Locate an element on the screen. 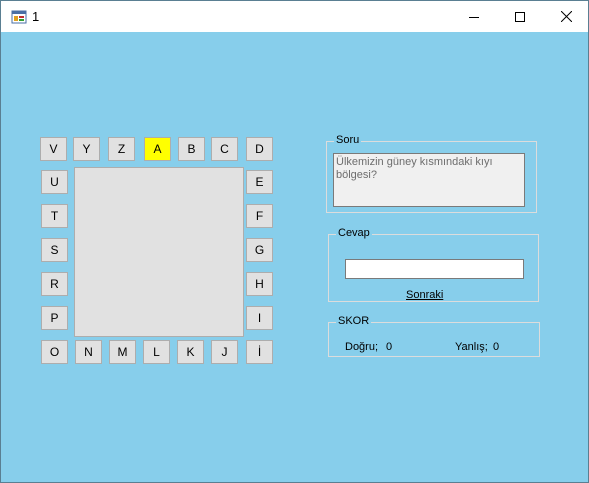 Image resolution: width=589 pixels, height=483 pixels. letter-button: H is located at coordinates (259, 284).